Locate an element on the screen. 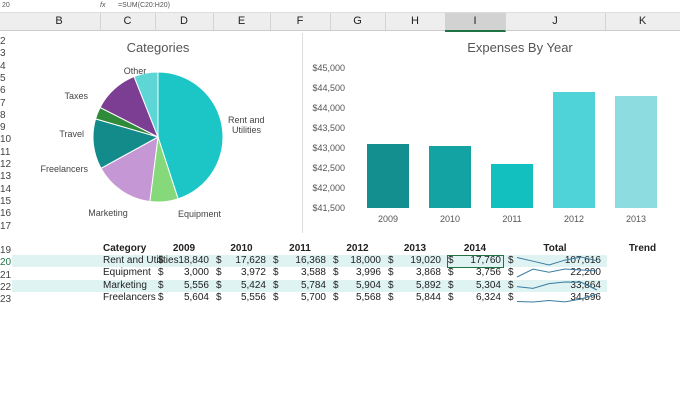  column-heading: 2011 is located at coordinates (300, 249).